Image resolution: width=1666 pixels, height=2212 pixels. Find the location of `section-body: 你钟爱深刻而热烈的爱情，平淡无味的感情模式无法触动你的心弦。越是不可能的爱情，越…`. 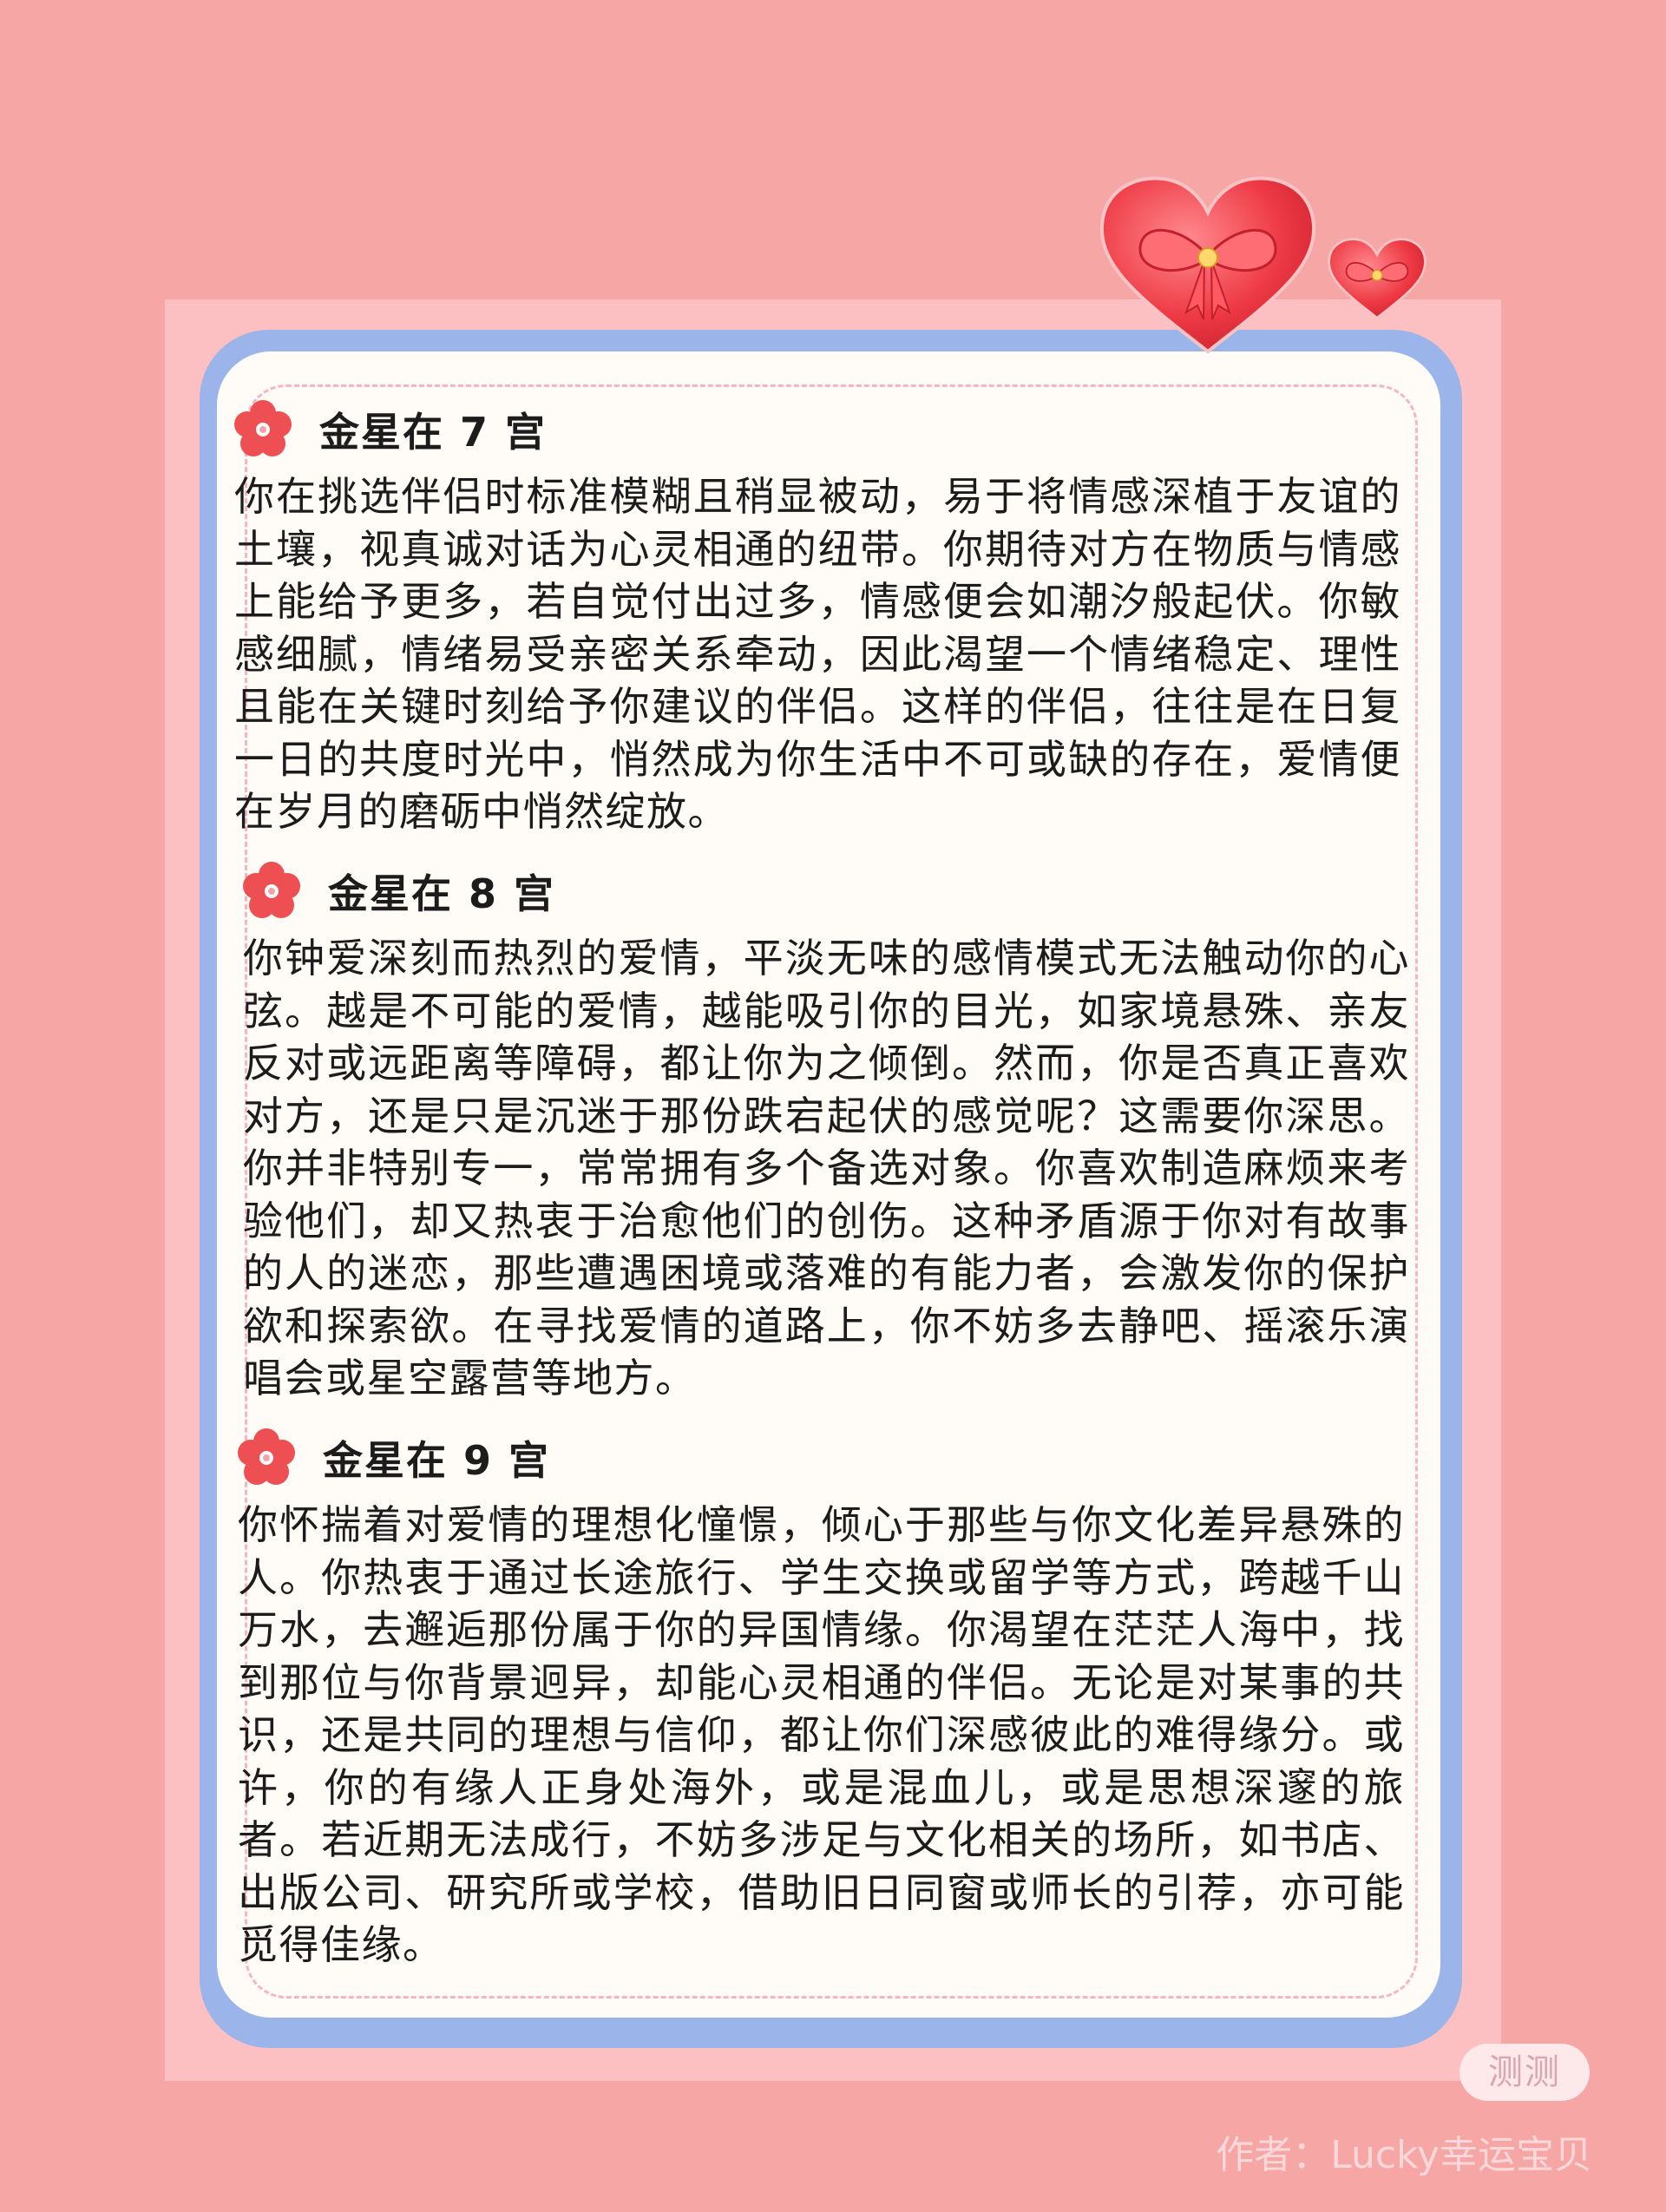

section-body: 你钟爱深刻而热烈的爱情，平淡无味的感情模式无法触动你的心弦。越是不可能的爱情，越… is located at coordinates (826, 1168).